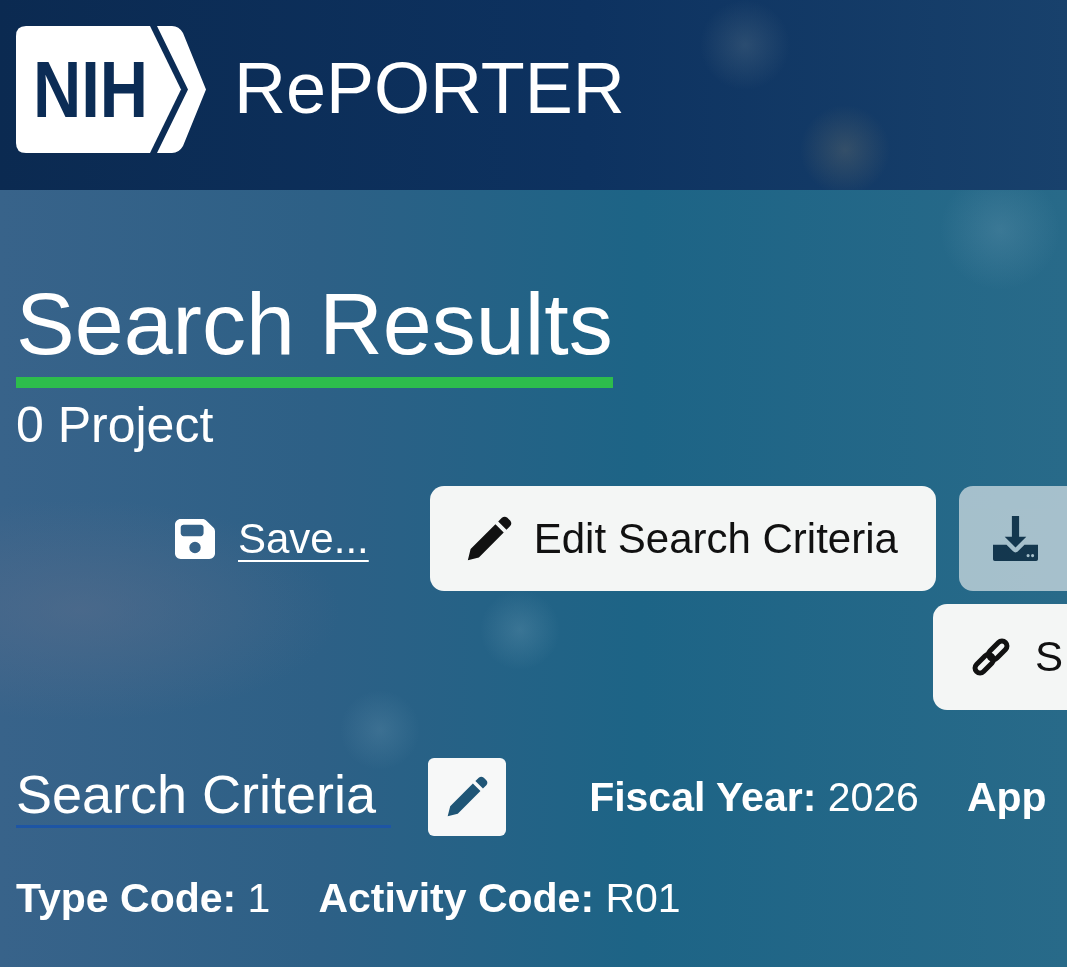 Image resolution: width=1067 pixels, height=967 pixels. Describe the element at coordinates (143, 898) in the screenshot. I see `criteria-item: Type Code: 1` at that location.